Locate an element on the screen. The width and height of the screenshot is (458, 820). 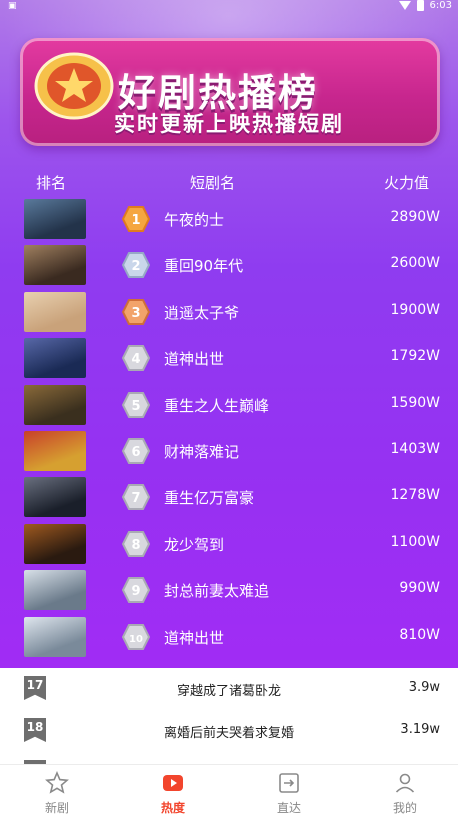
header-heat: 火力值 is located at coordinates (407, 183).